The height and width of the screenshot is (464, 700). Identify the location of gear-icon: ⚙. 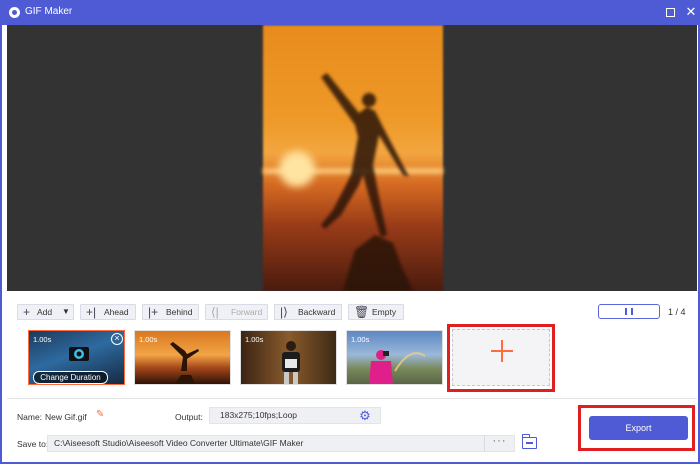
(365, 416).